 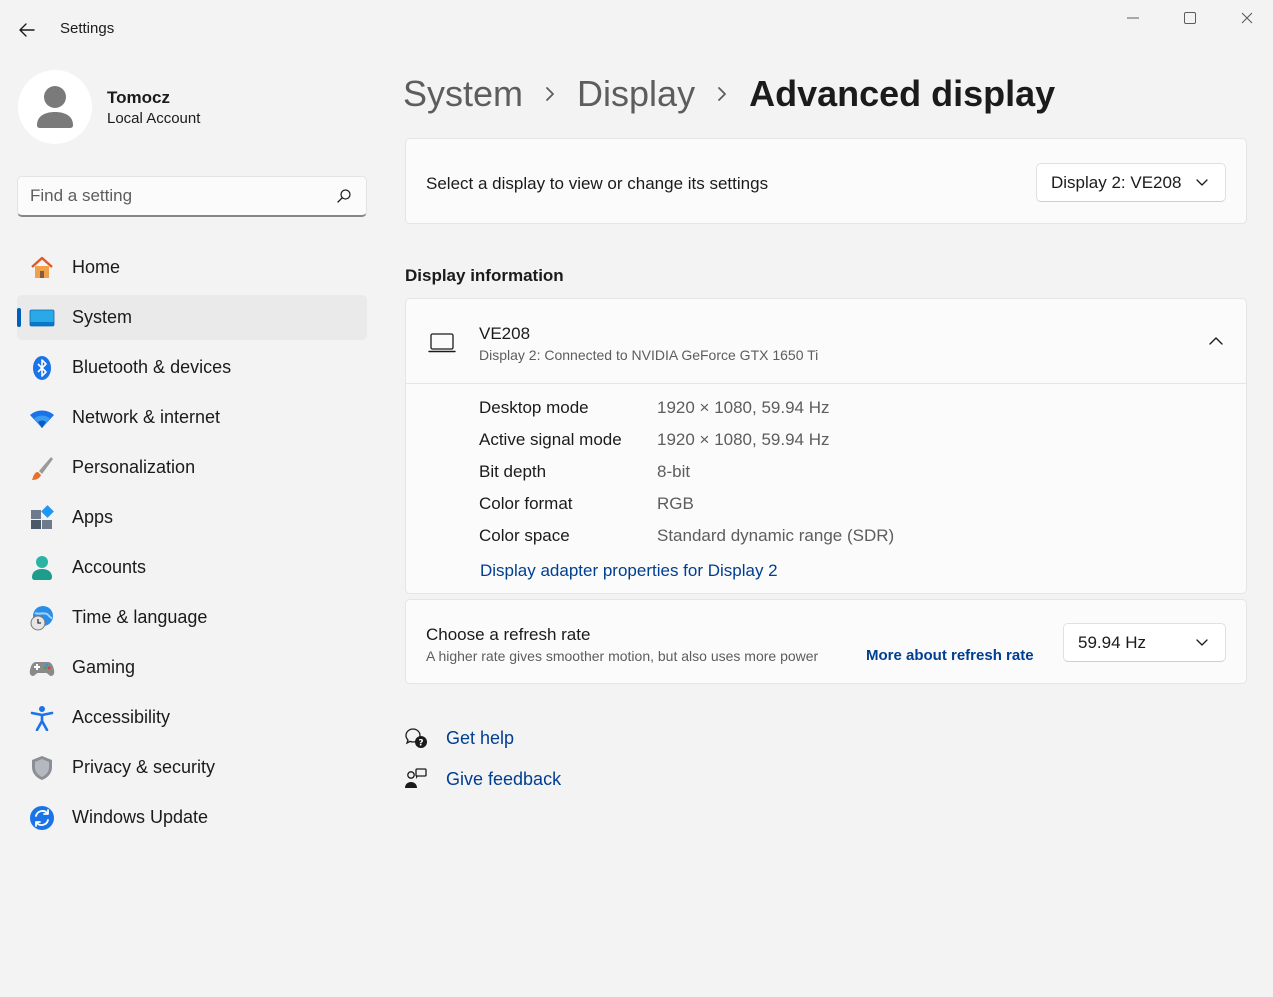 I want to click on display-name: VE208, so click(x=505, y=333).